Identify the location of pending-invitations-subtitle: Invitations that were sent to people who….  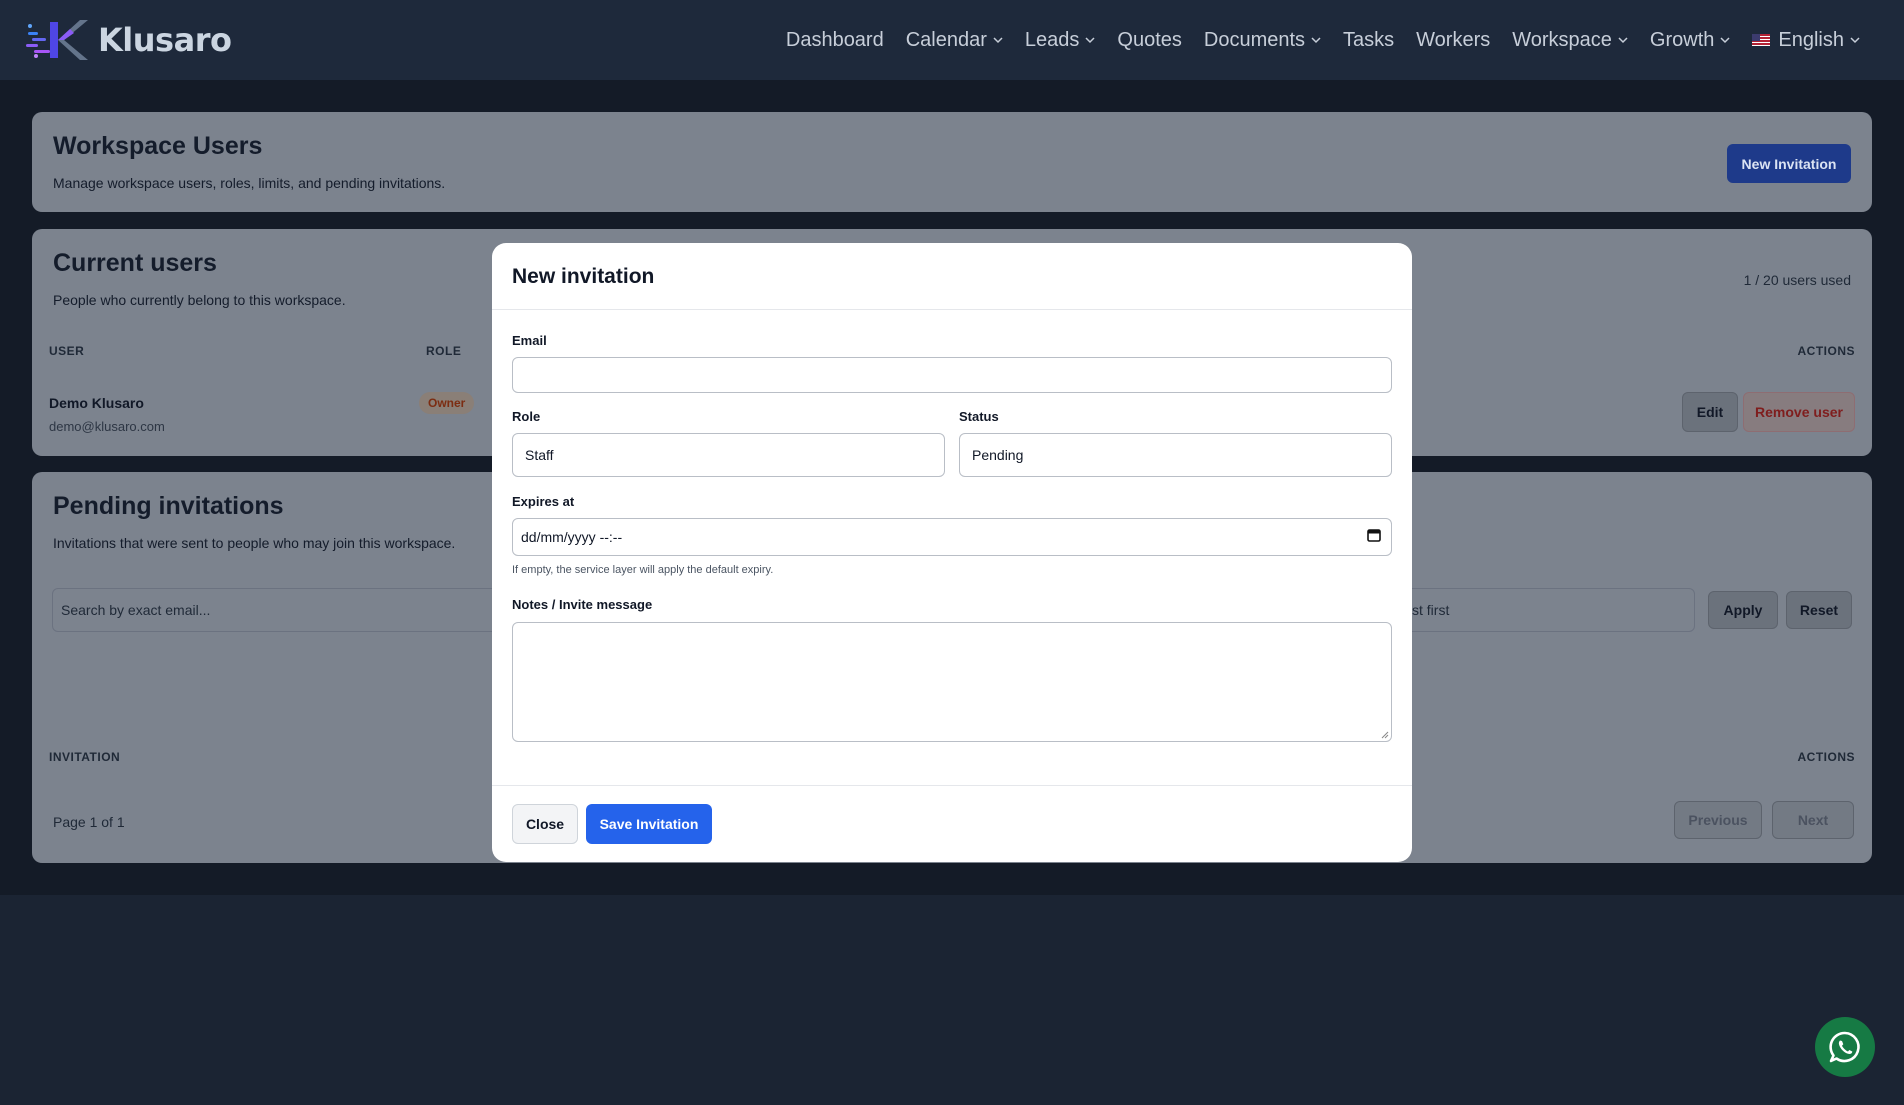
(254, 543).